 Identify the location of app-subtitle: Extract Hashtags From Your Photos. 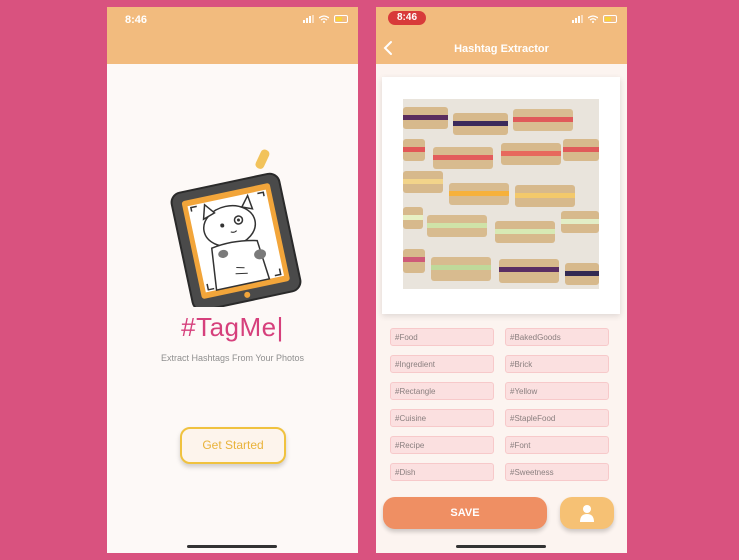
(232, 358).